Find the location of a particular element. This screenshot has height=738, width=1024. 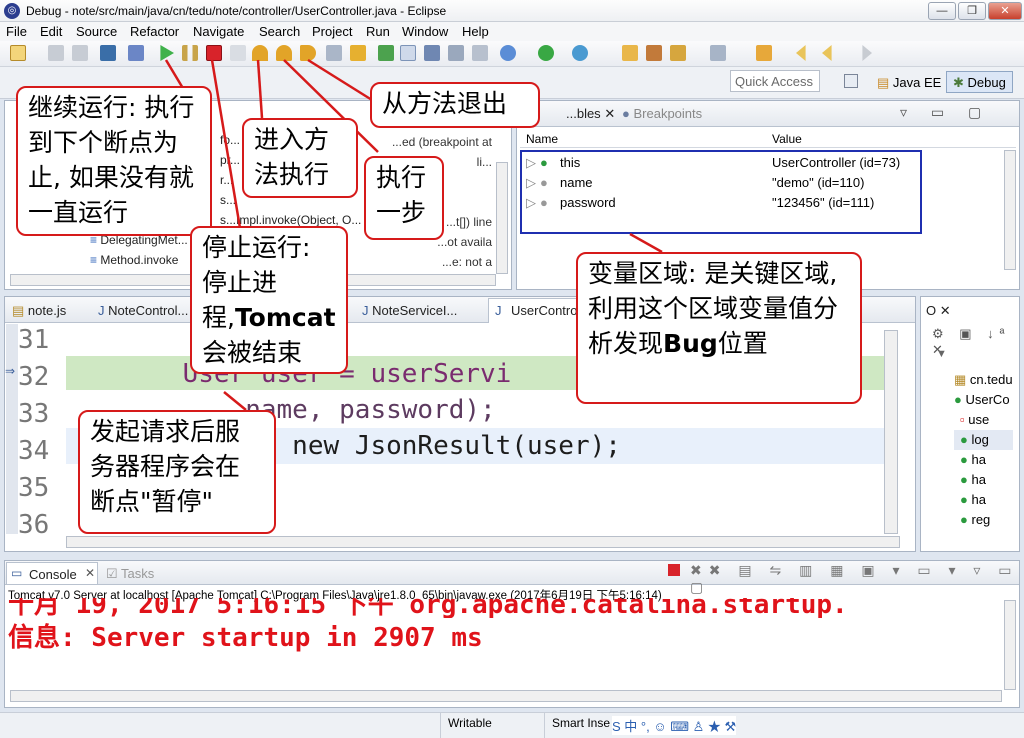

callout-terminate-tomcat: Tomcat is located at coordinates (285, 317).